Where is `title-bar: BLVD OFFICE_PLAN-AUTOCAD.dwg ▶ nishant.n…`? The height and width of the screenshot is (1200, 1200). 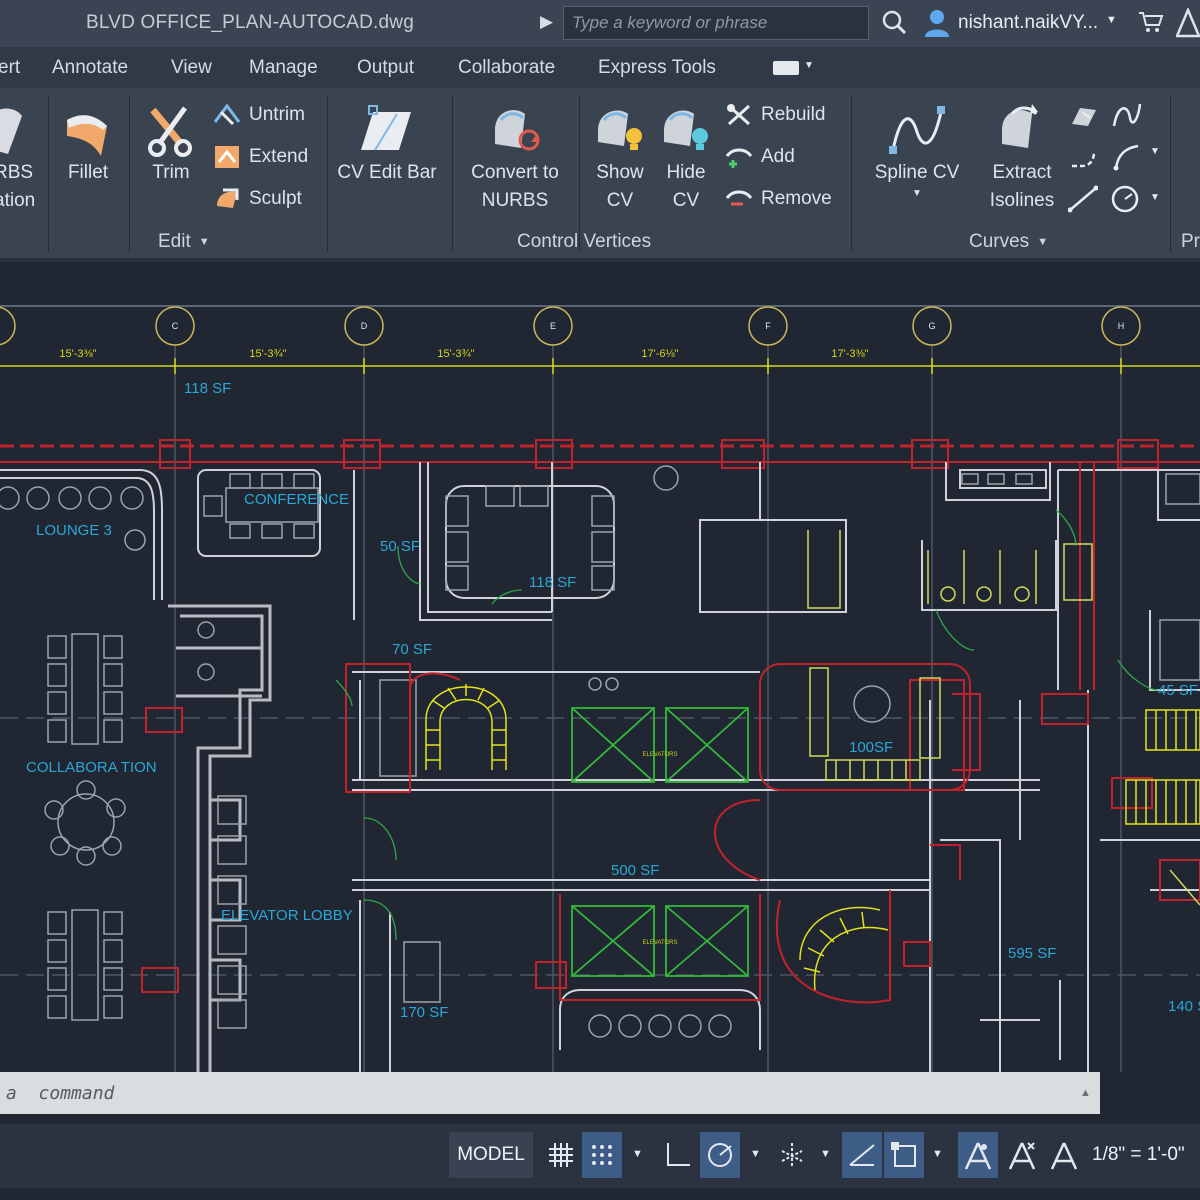
title-bar: BLVD OFFICE_PLAN-AUTOCAD.dwg ▶ nishant.n… is located at coordinates (600, 23).